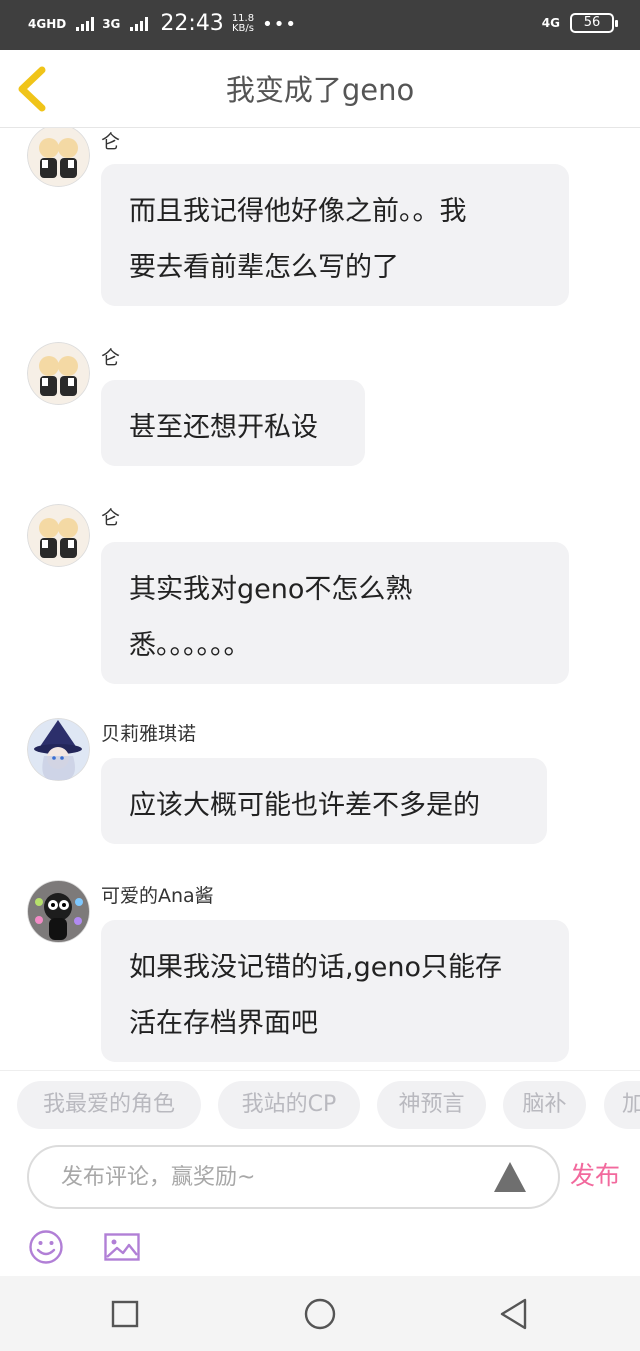  I want to click on username: 可爱的Ana酱, so click(157, 896).